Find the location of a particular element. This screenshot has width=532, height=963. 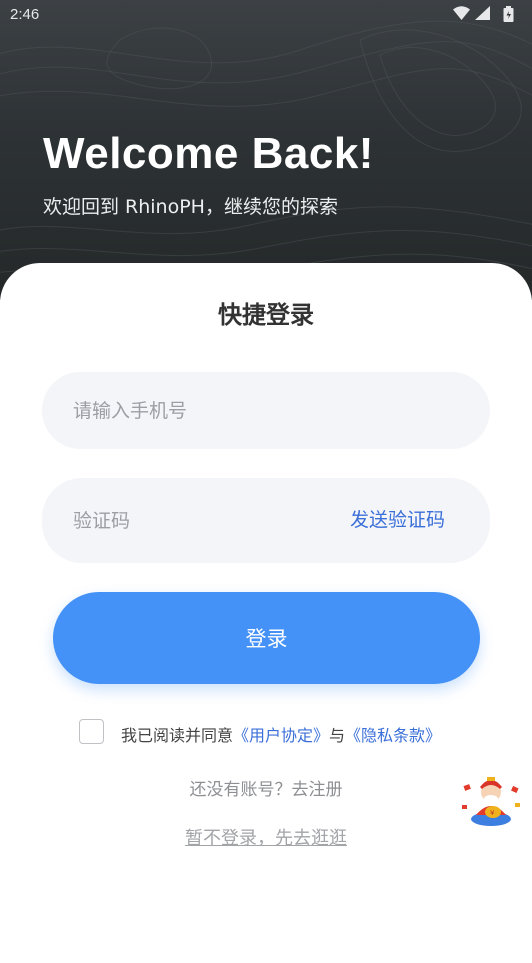

status-time: 2:46 is located at coordinates (25, 14).